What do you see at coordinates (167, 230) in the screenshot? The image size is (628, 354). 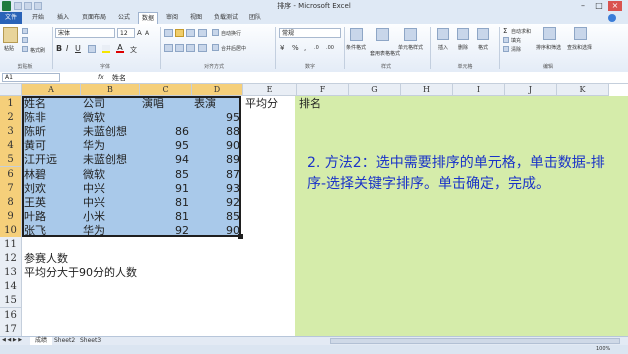 I see `cell: 92` at bounding box center [167, 230].